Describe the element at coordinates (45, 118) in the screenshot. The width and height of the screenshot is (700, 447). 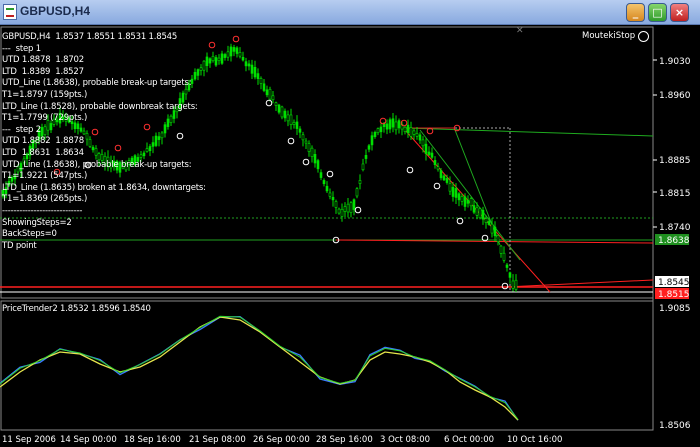
I see `info-line: T1=1.7799 (729pts.)` at that location.